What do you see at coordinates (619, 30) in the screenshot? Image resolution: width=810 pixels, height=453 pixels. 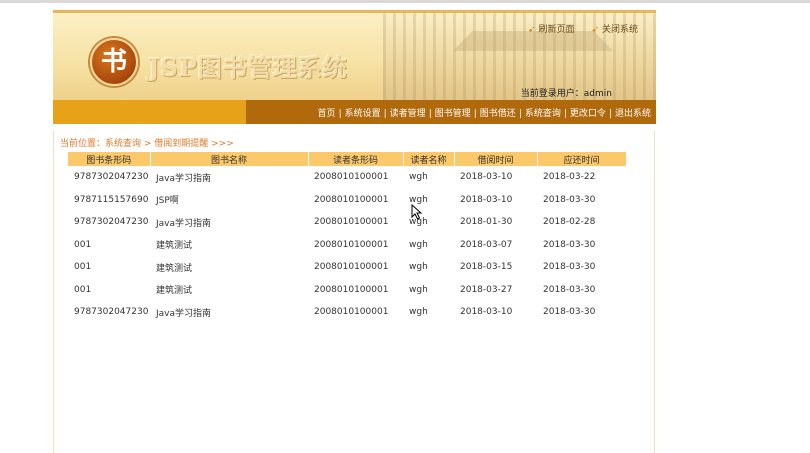 I see `close-system-label: 关闭系统` at bounding box center [619, 30].